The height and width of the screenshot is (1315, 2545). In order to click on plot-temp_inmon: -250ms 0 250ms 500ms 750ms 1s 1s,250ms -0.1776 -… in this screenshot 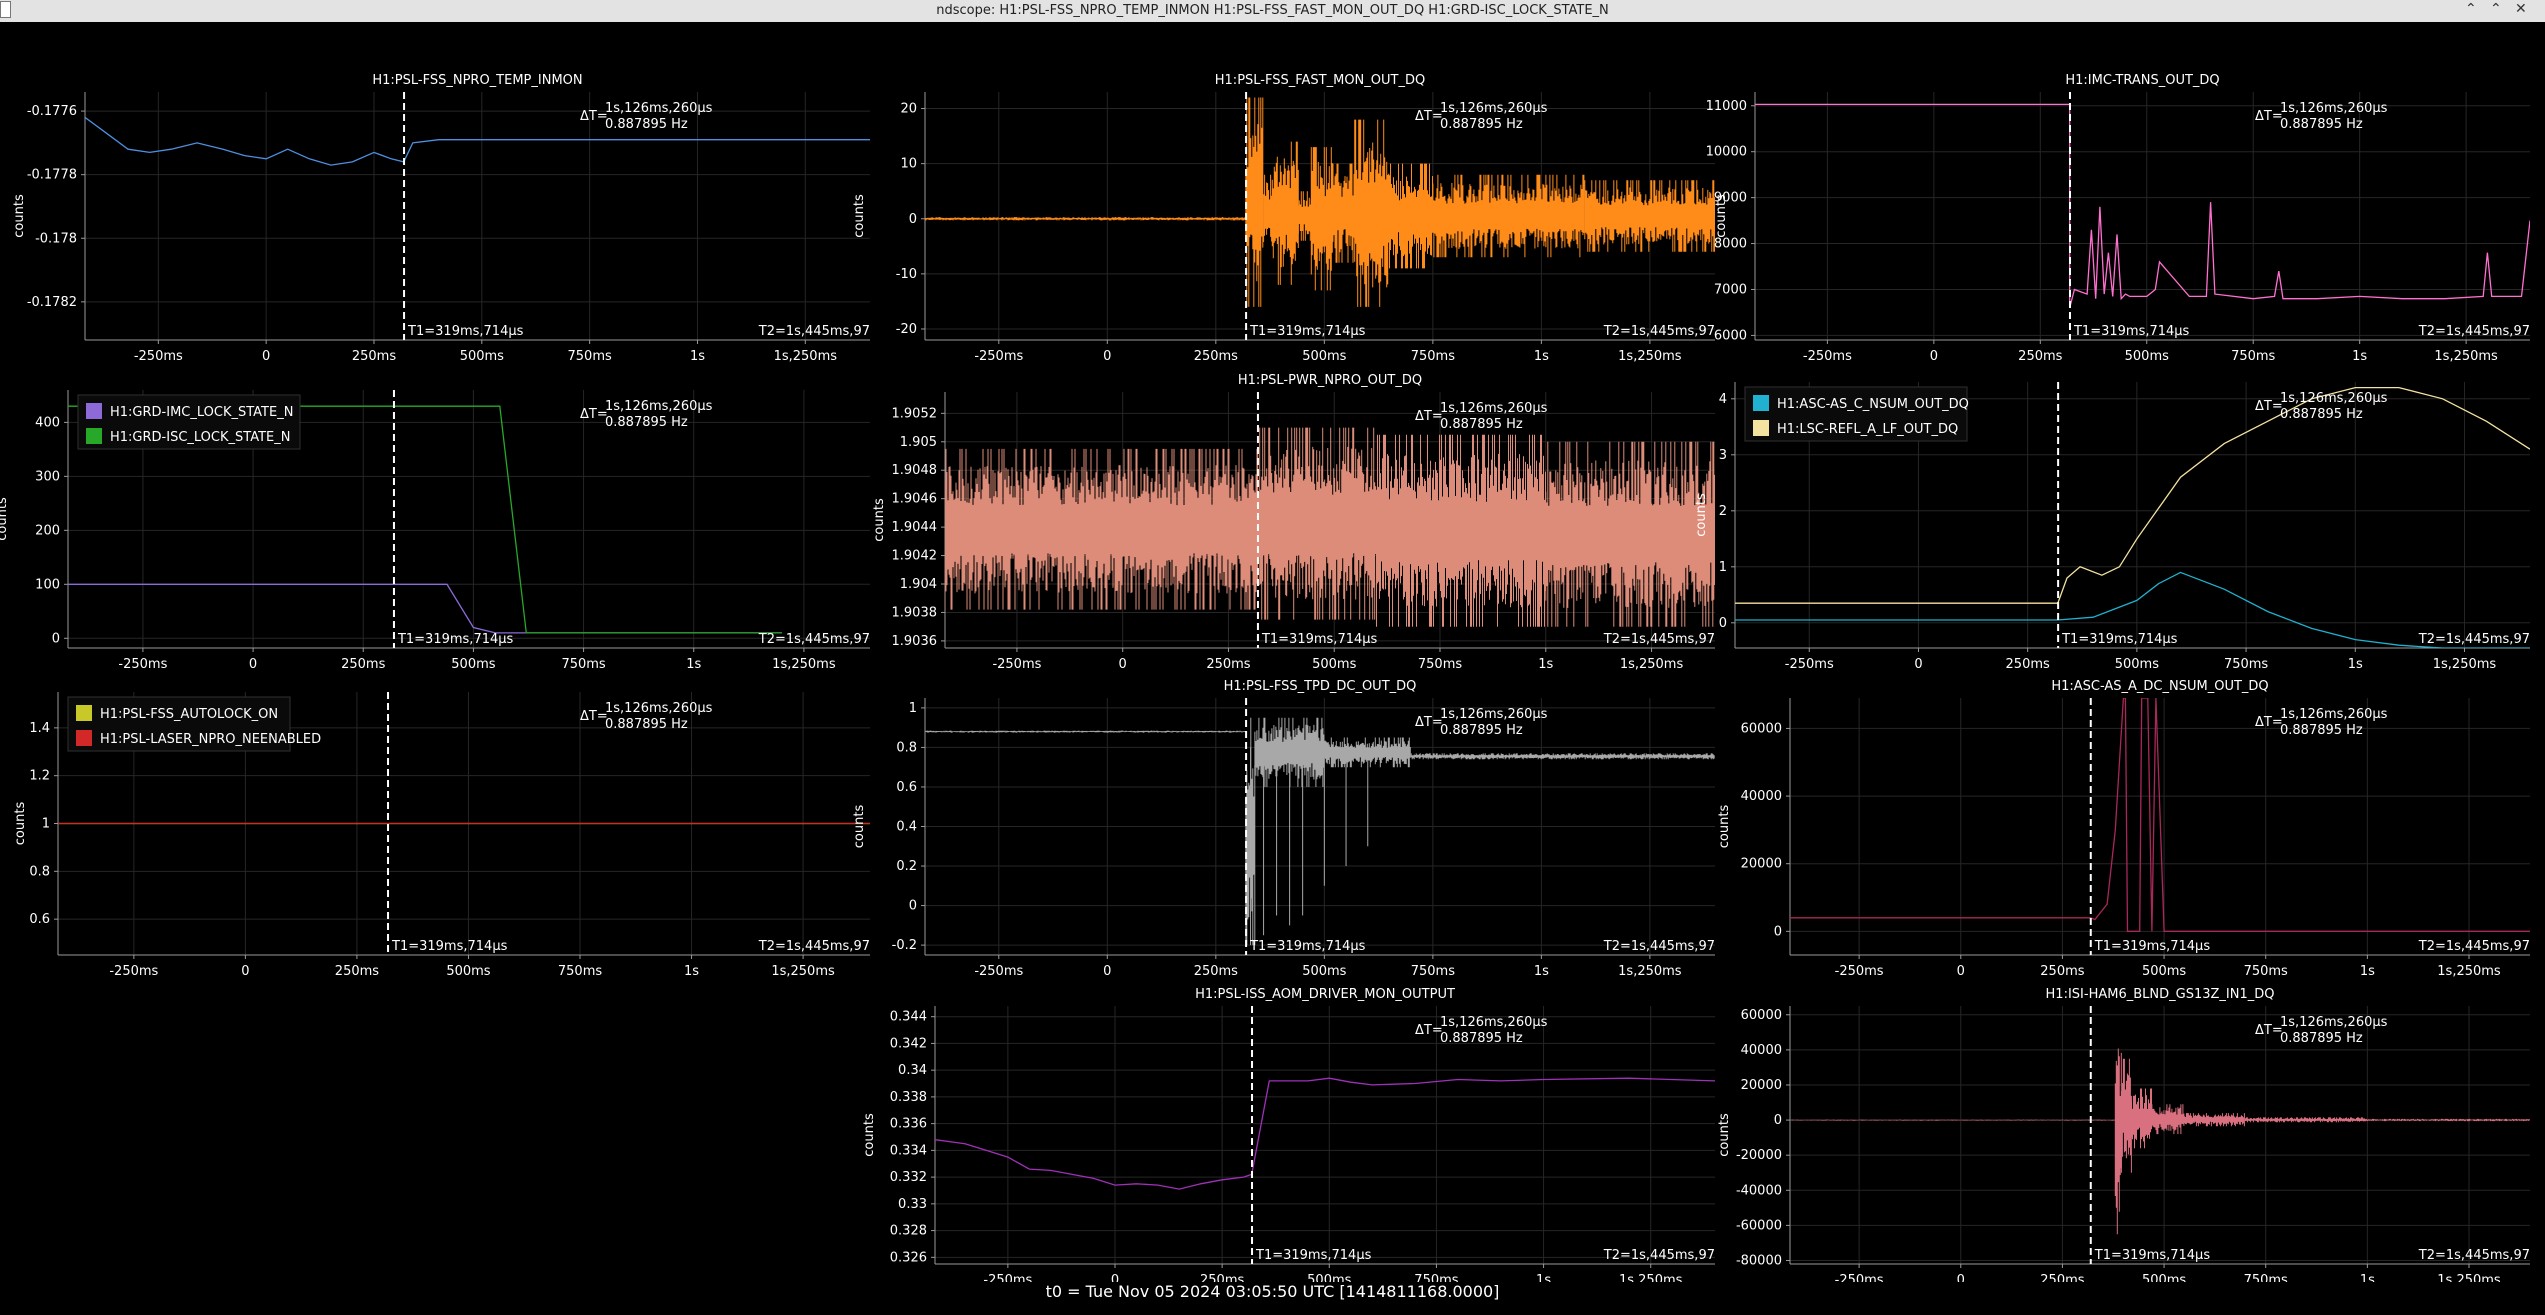, I will do `click(441, 218)`.